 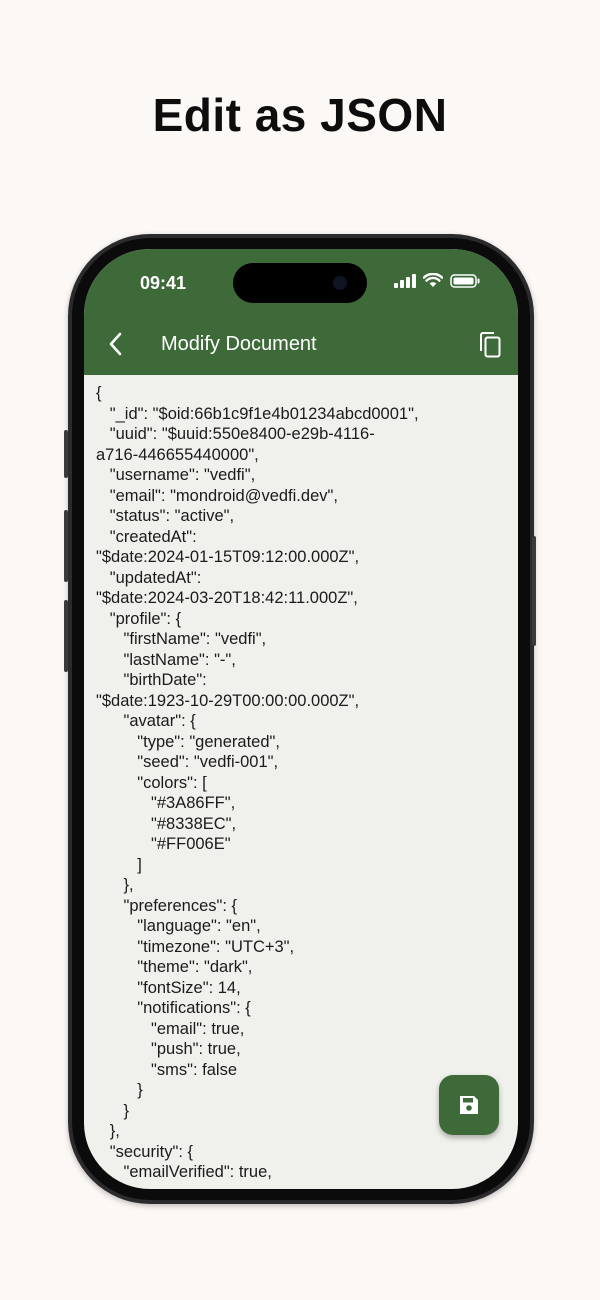 What do you see at coordinates (174, 967) in the screenshot?
I see `json-line: "theme": "dark",` at bounding box center [174, 967].